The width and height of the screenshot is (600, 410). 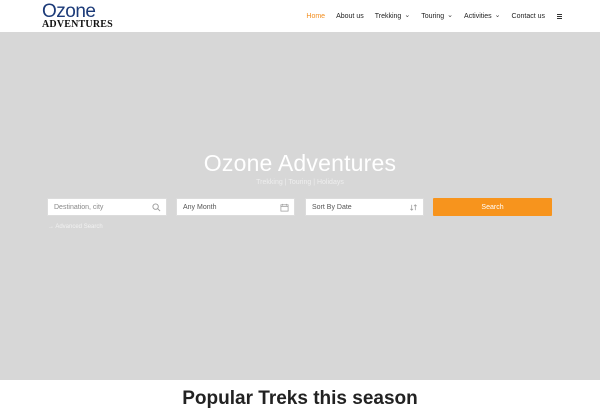 I want to click on nav-item-trekking: Trekking ⌄, so click(x=392, y=16).